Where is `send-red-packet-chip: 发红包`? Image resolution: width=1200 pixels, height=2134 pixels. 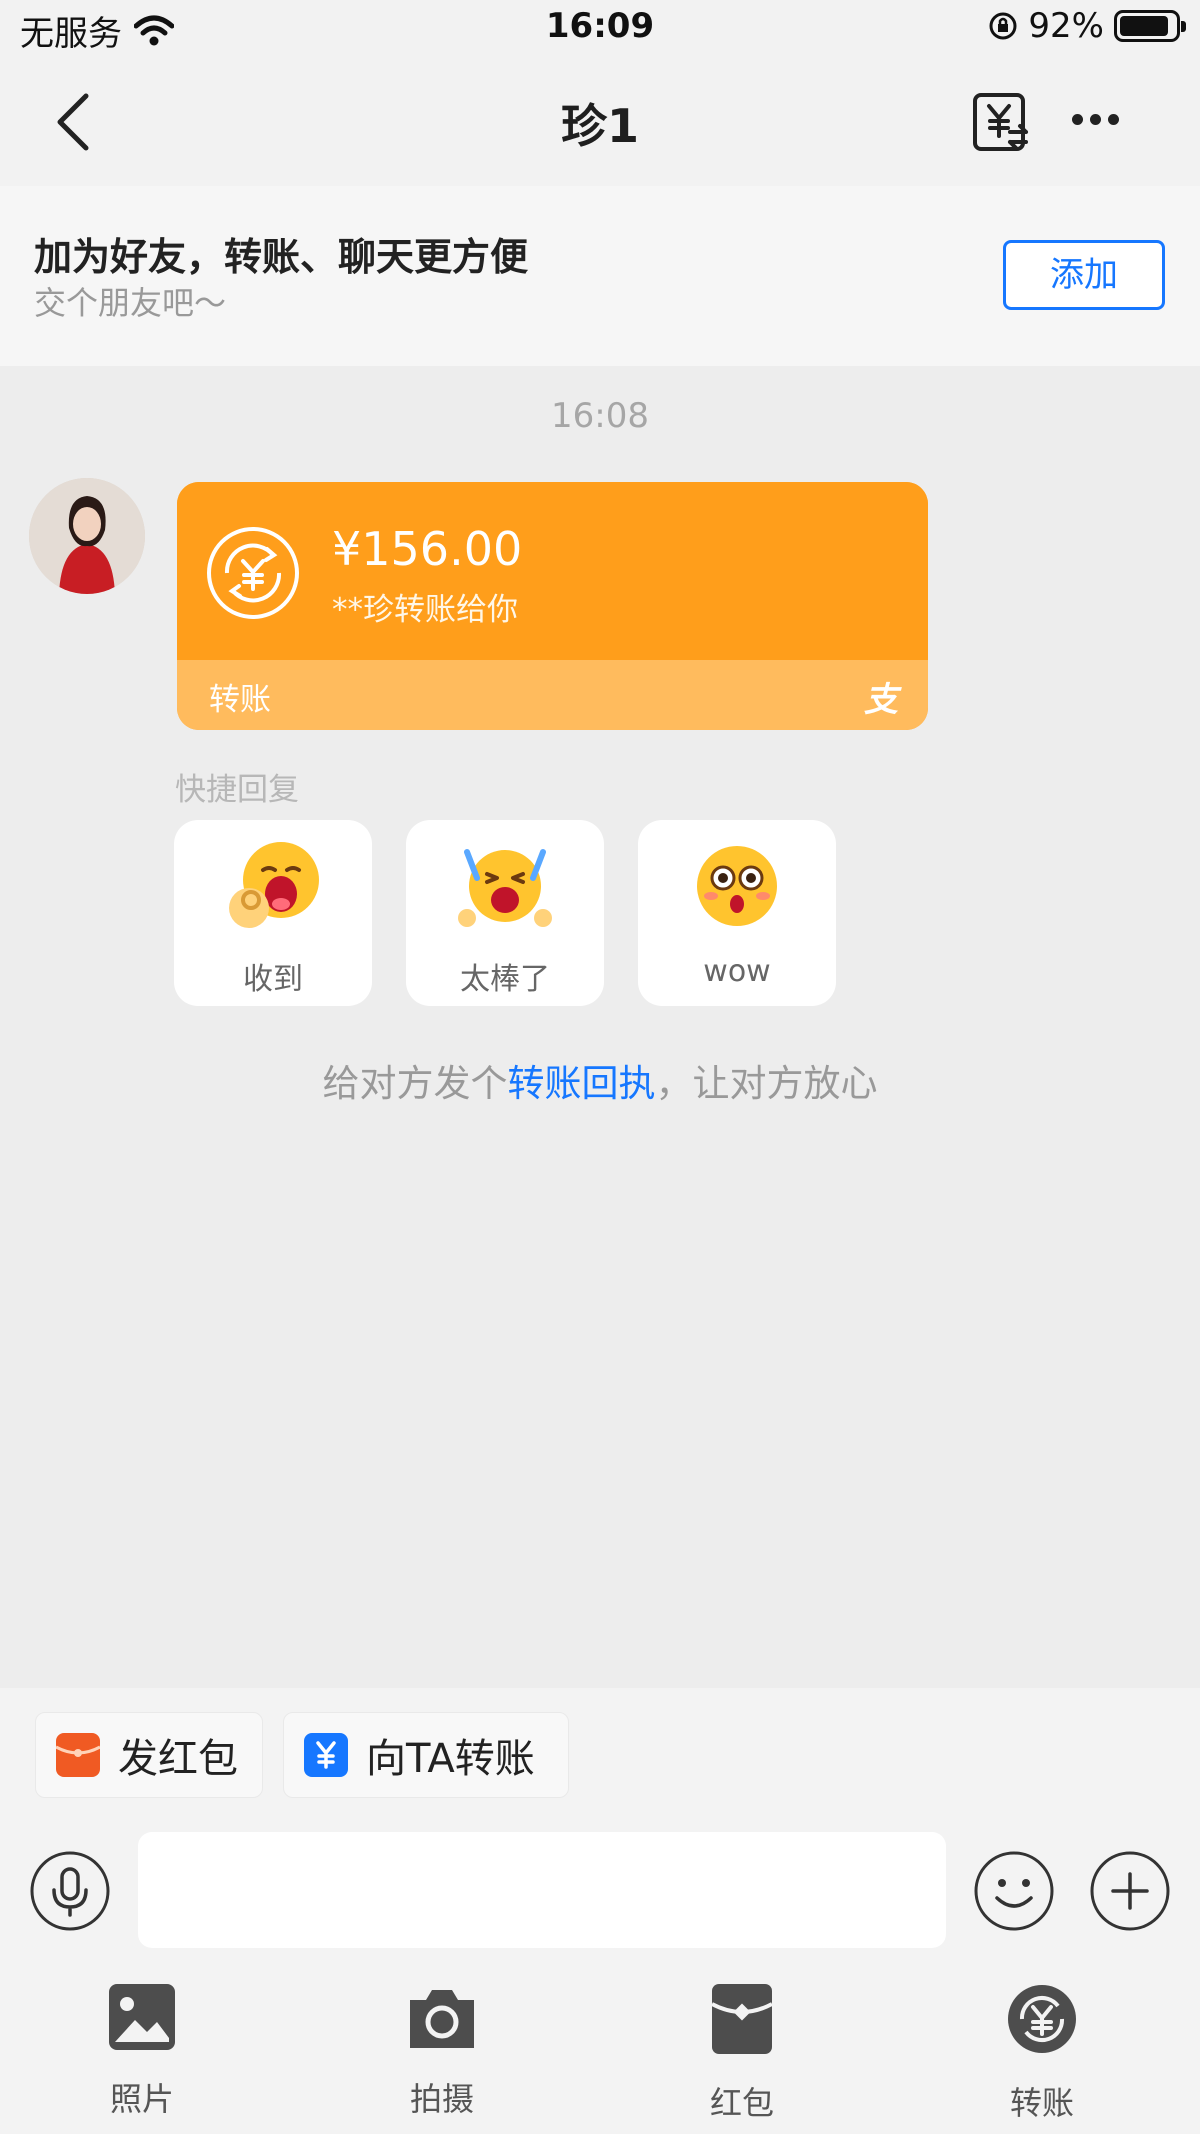 send-red-packet-chip: 发红包 is located at coordinates (149, 1755).